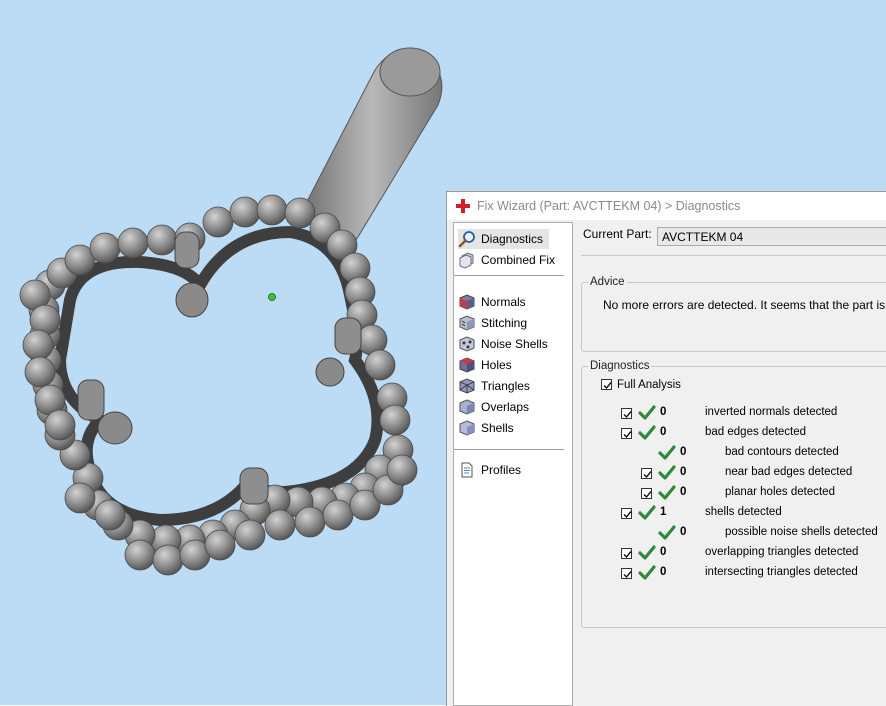  I want to click on diagnostic-count: 1, so click(663, 512).